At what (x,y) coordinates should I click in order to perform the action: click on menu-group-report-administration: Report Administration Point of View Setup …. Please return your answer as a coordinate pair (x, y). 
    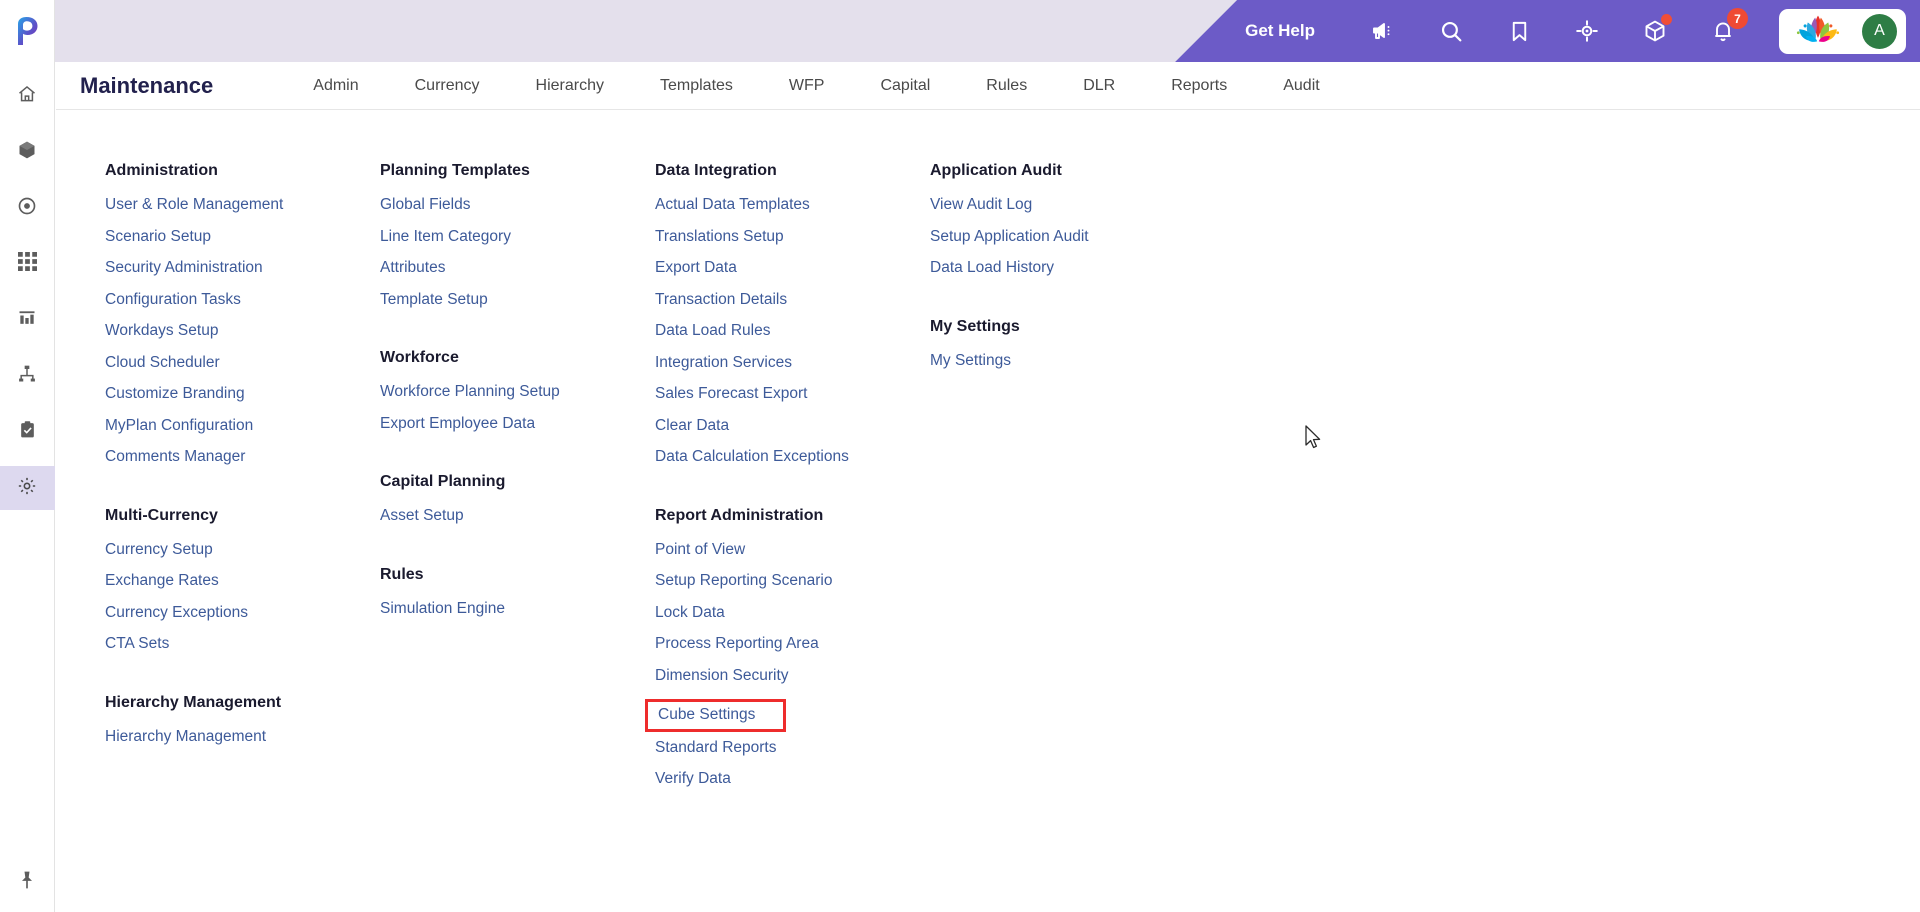
    Looking at the image, I should click on (787, 655).